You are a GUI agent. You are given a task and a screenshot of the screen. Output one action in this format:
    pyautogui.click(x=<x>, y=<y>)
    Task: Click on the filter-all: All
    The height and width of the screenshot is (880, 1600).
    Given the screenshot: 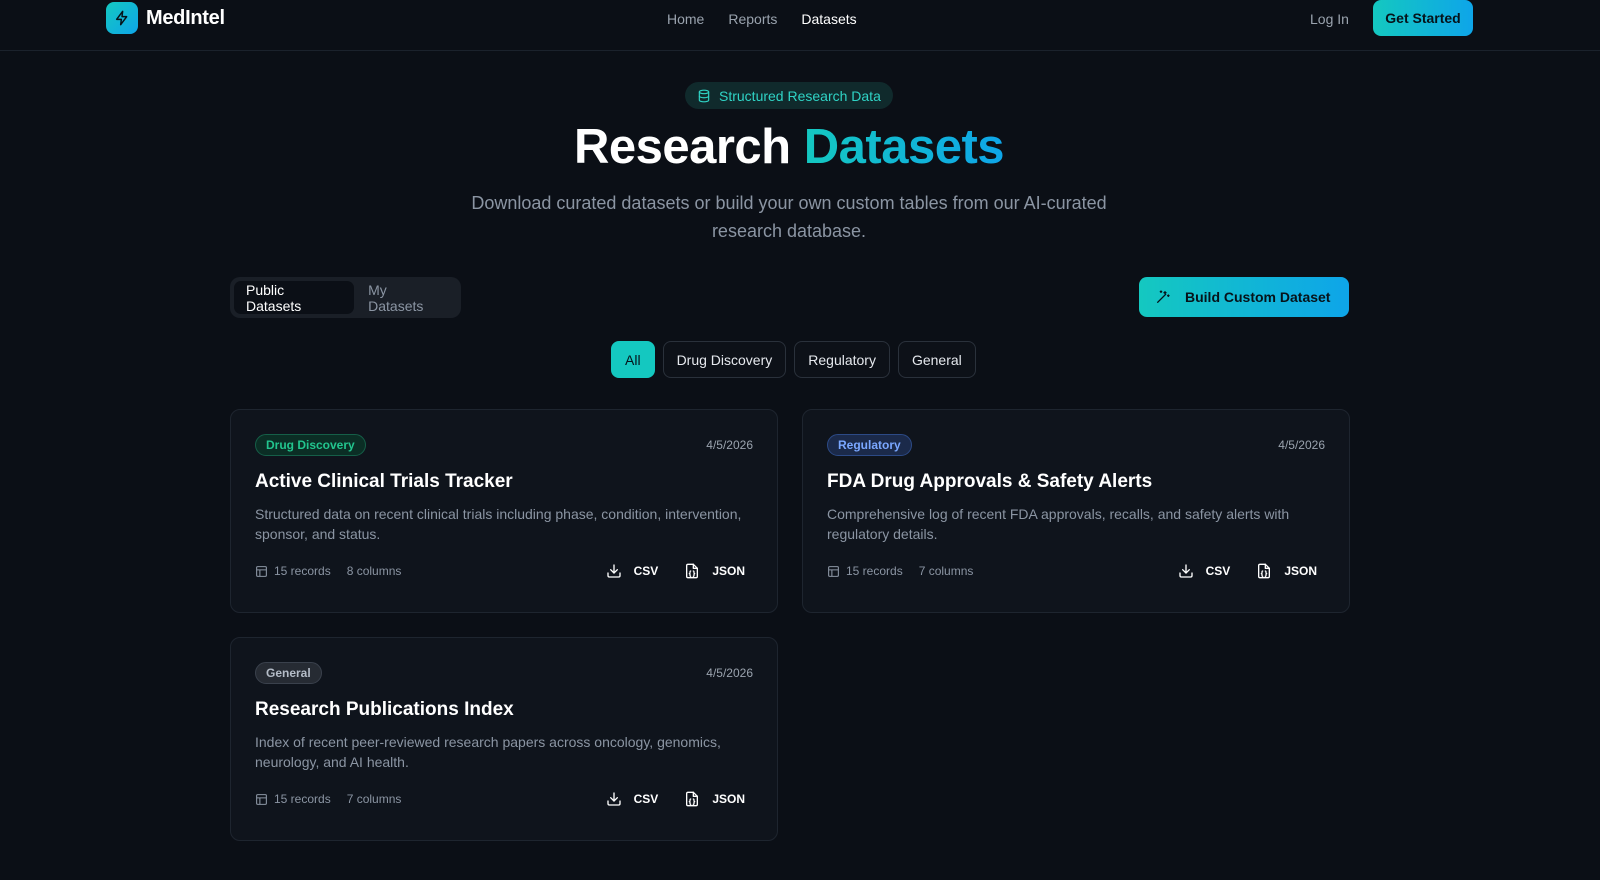 What is the action you would take?
    pyautogui.click(x=633, y=359)
    